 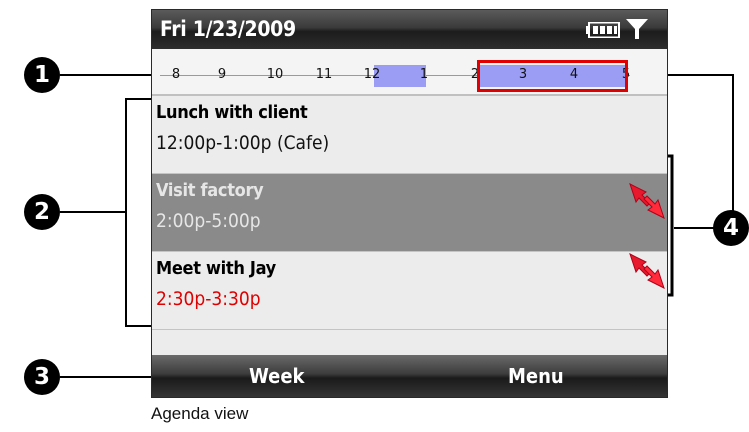 I want to click on figure-caption: Agenda view, so click(x=200, y=413).